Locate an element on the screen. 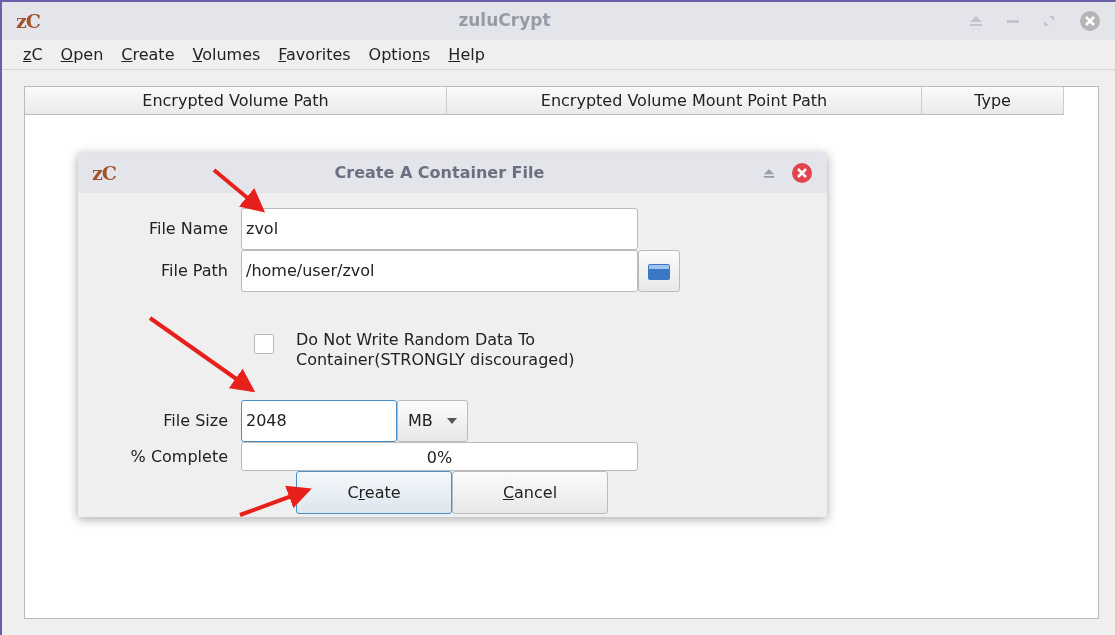  input-field: 2048 is located at coordinates (319, 421).